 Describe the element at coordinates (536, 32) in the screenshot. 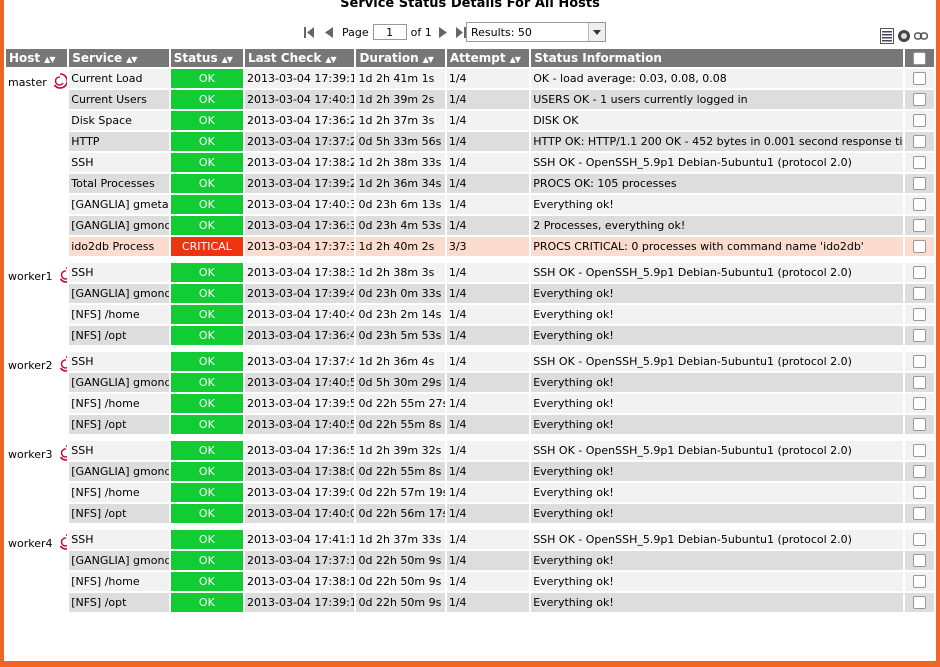

I see `results-select: Results: 50` at that location.